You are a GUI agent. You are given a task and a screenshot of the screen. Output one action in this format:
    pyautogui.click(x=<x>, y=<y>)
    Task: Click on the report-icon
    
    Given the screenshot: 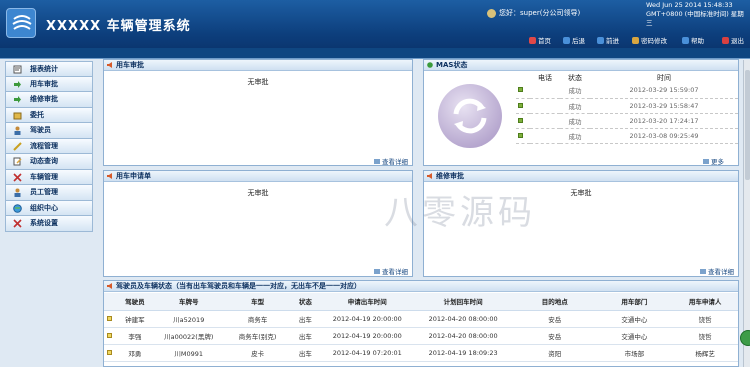 What is the action you would take?
    pyautogui.click(x=17, y=69)
    